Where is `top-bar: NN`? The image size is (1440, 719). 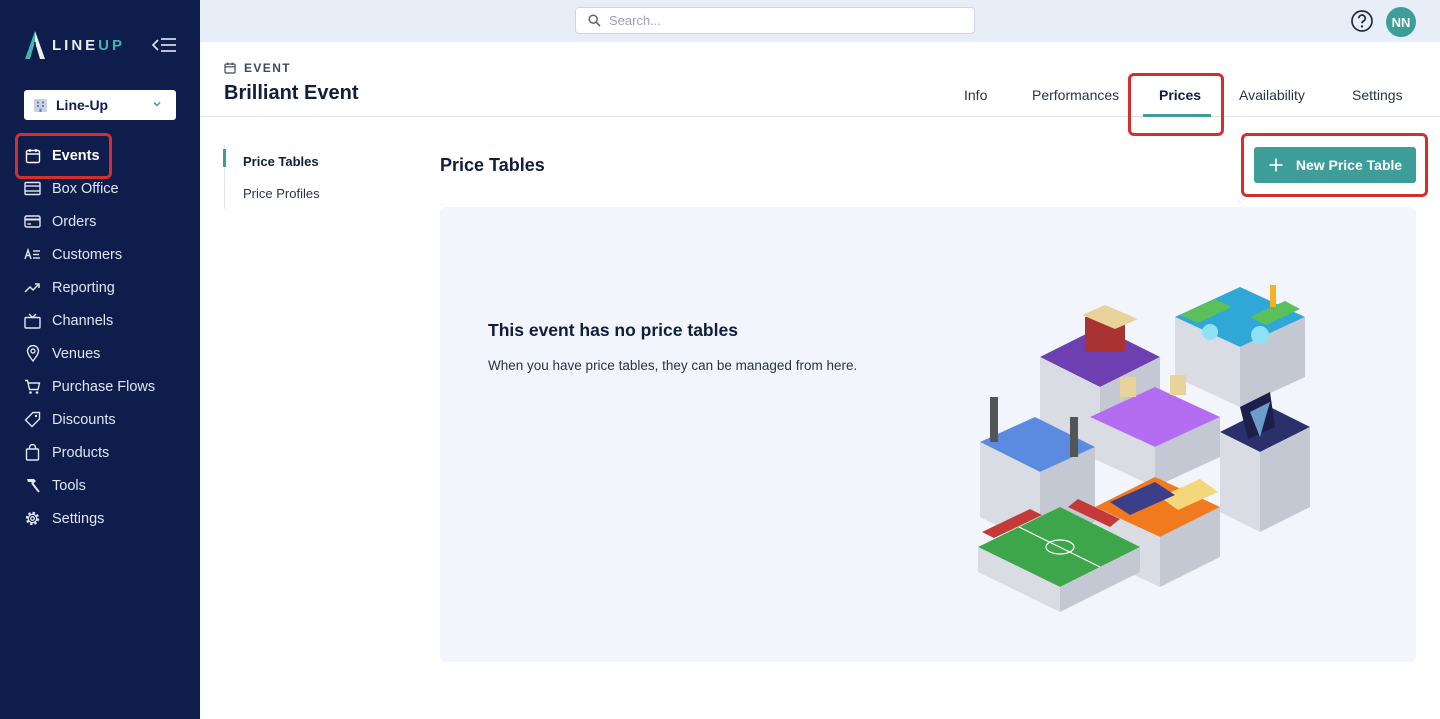 top-bar: NN is located at coordinates (820, 21).